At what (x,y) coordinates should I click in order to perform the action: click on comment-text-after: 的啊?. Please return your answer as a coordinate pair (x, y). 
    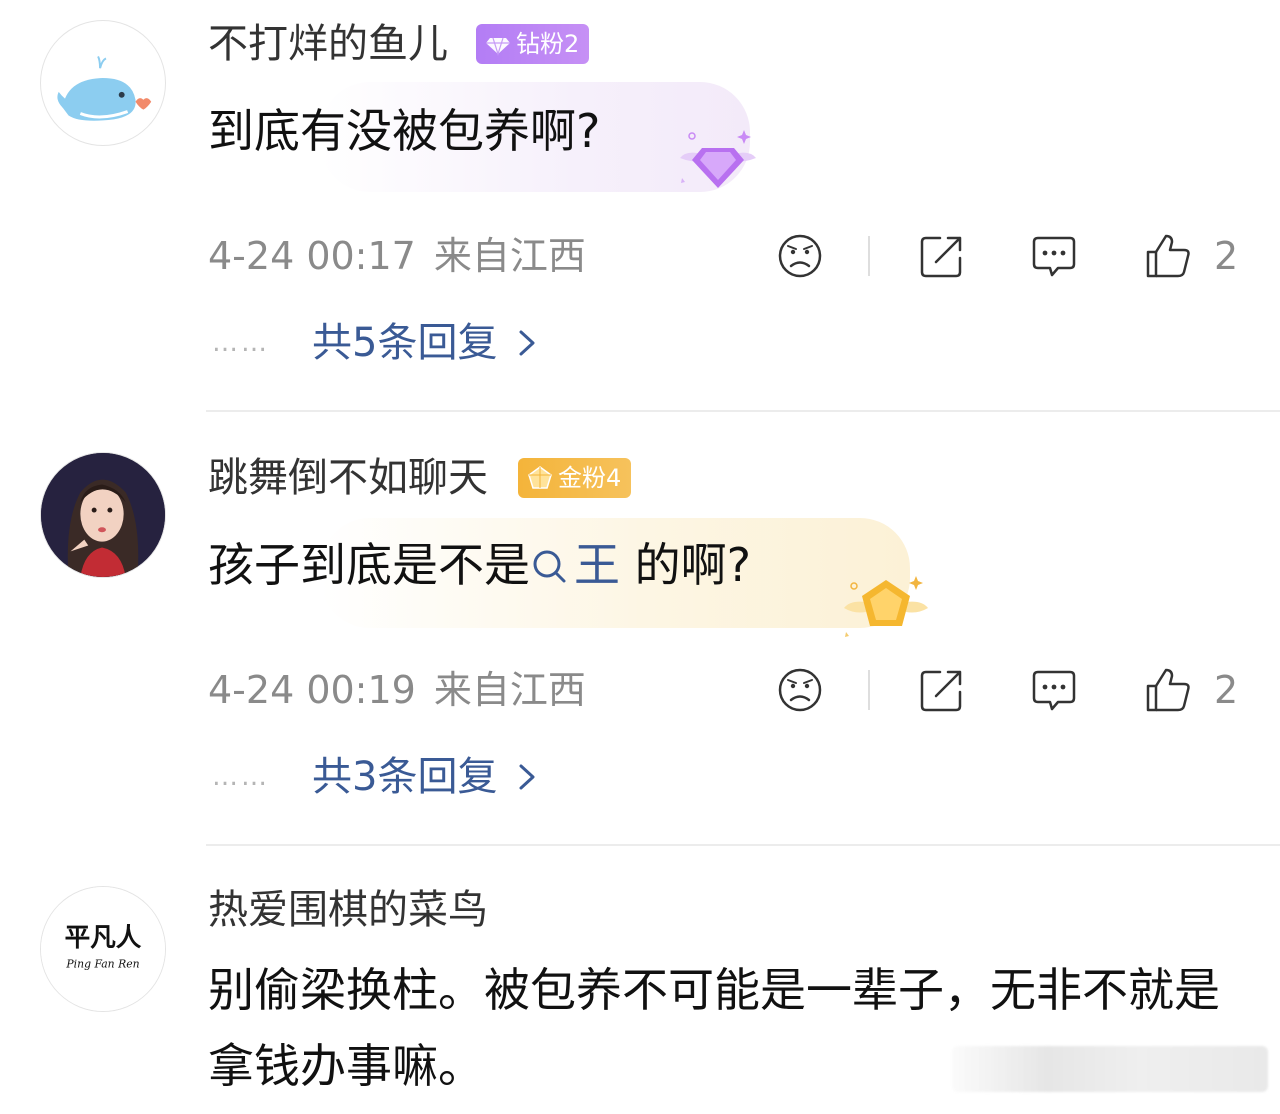
    Looking at the image, I should click on (686, 565).